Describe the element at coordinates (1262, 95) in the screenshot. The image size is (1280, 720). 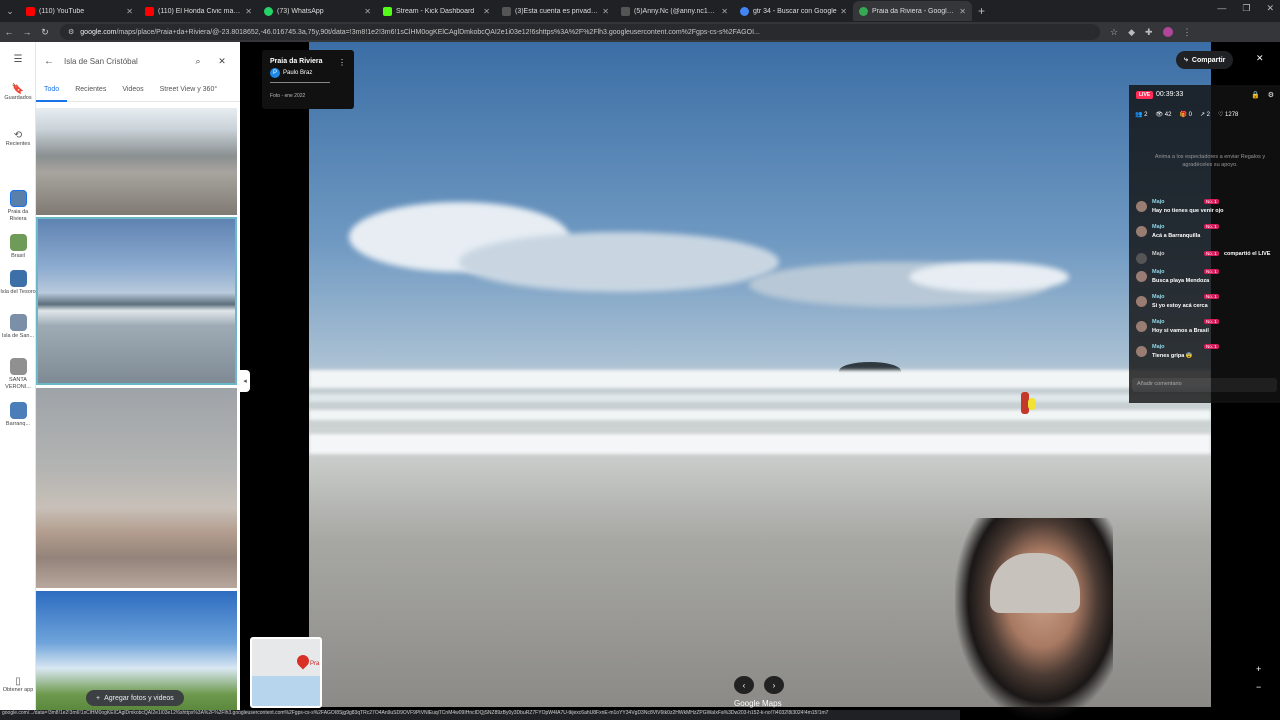
I see `live-tools: 🔒 ⚙` at that location.